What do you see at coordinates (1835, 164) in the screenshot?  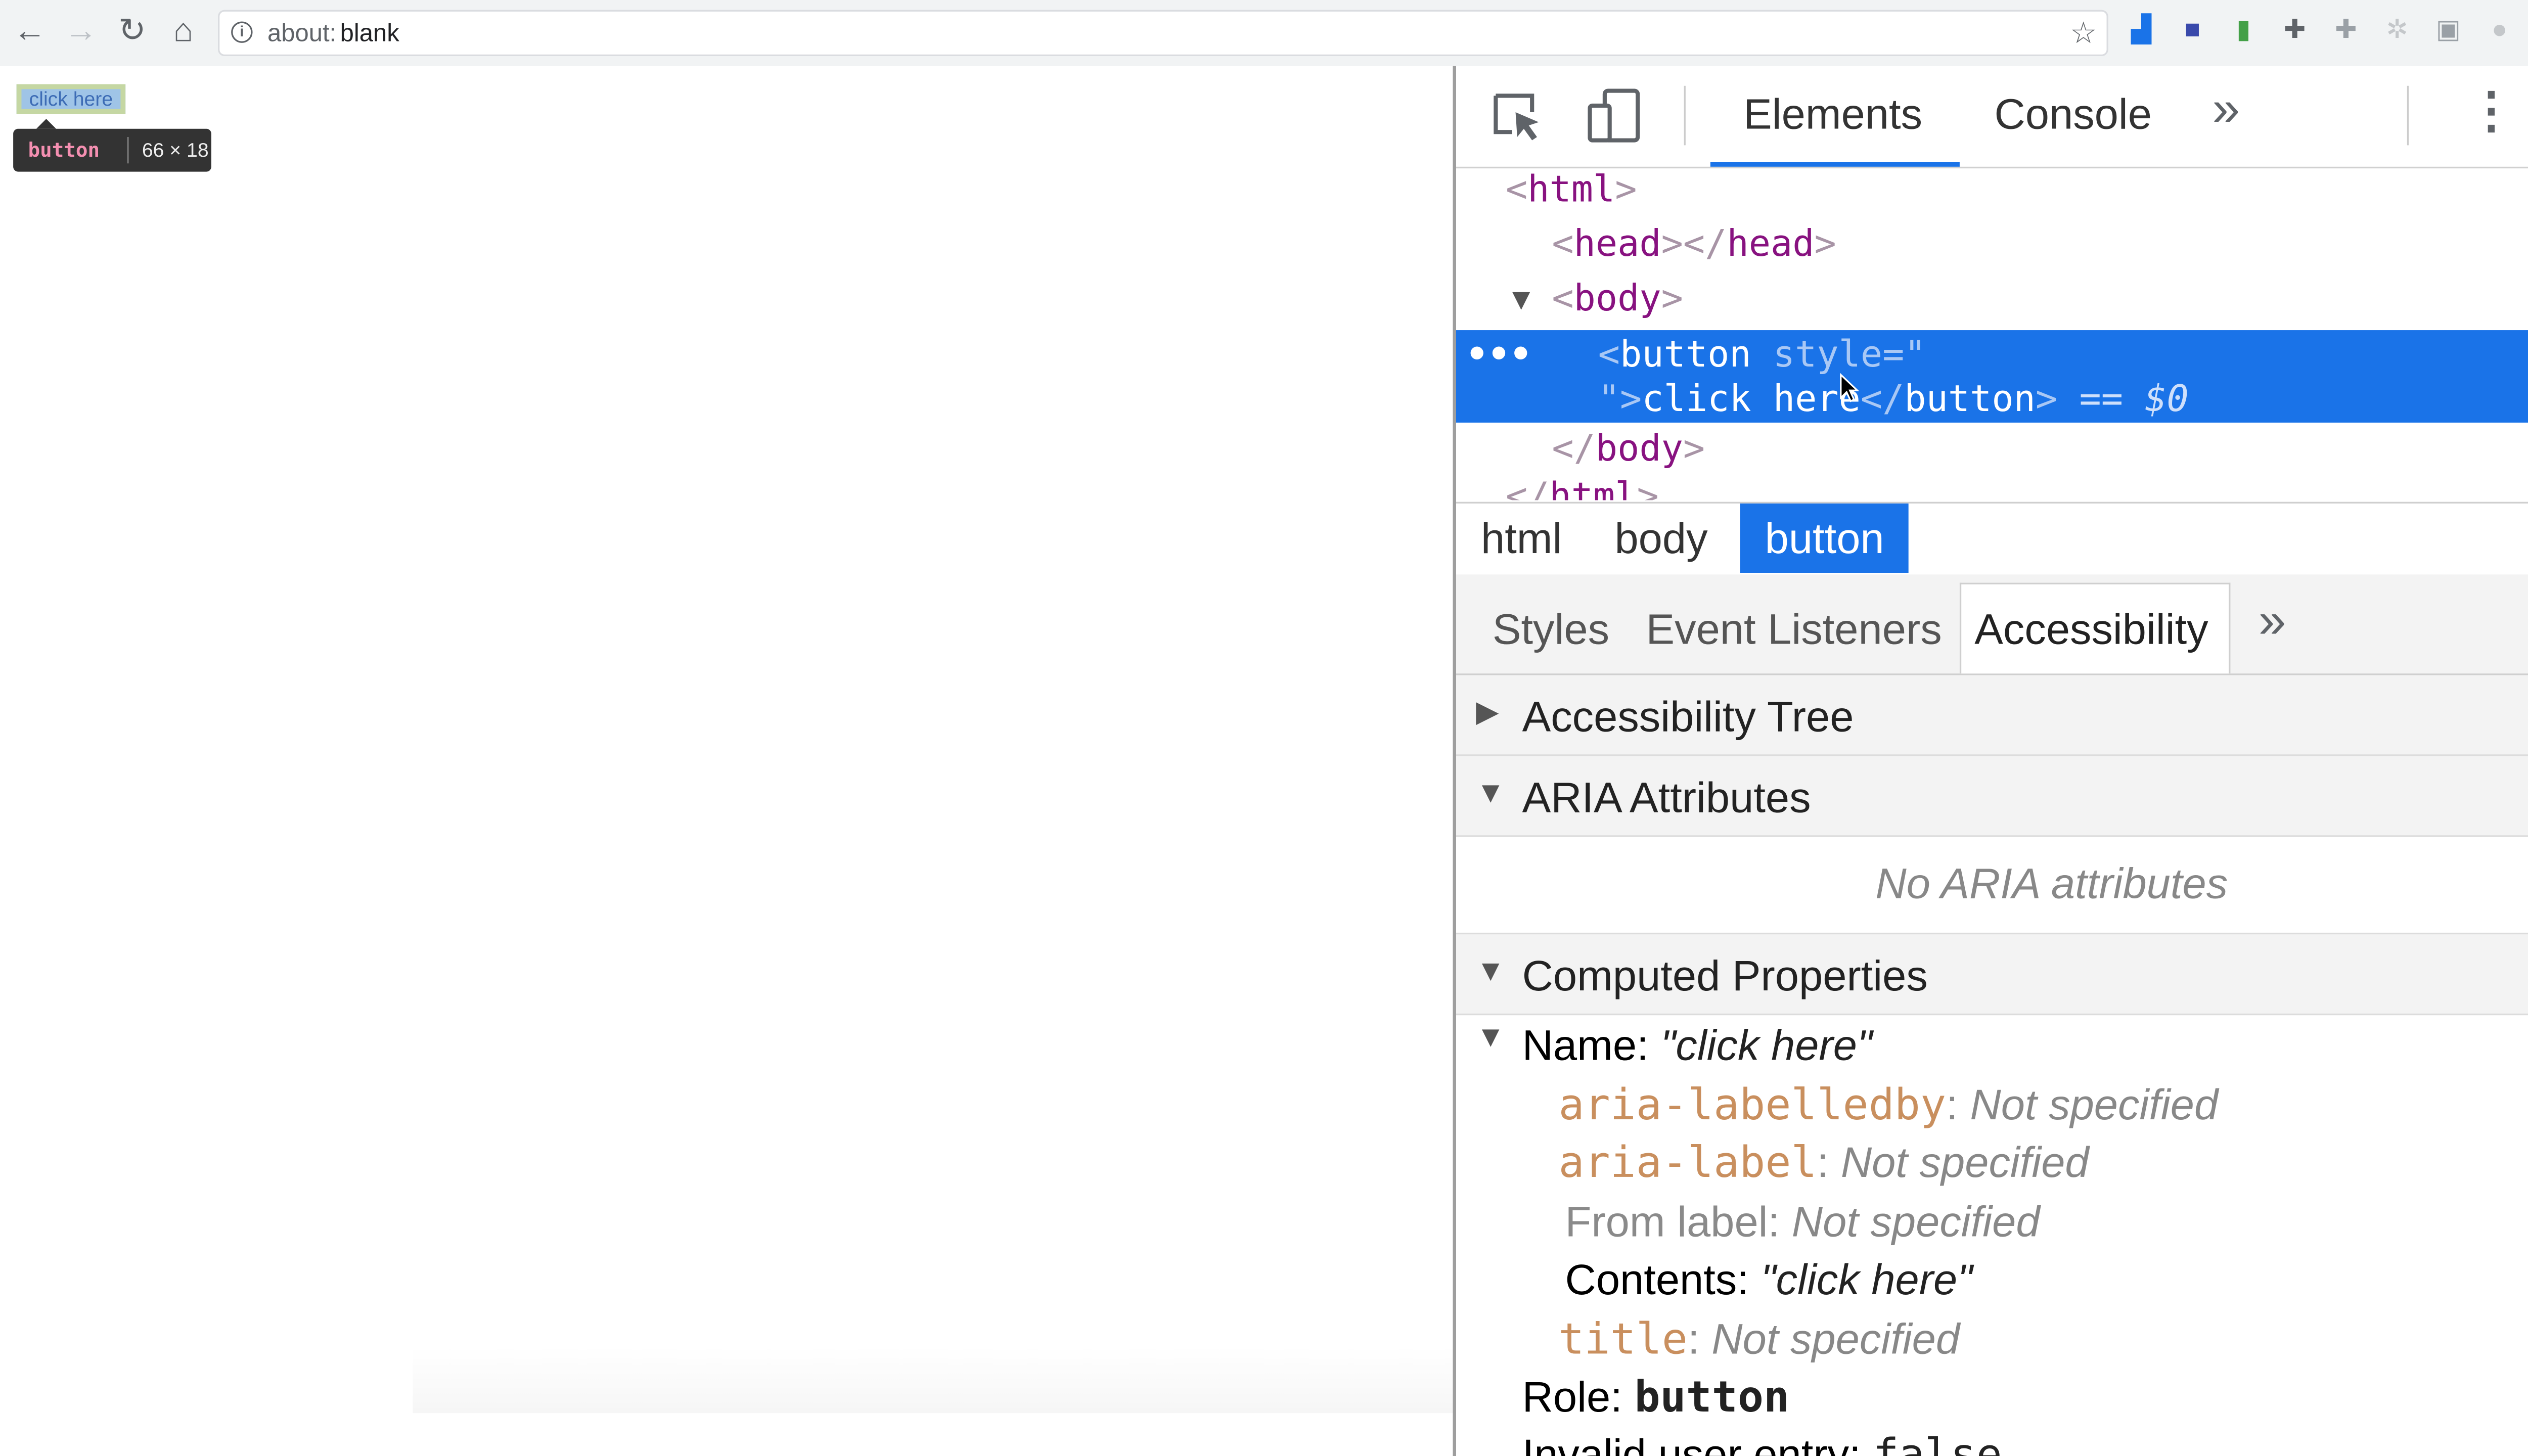 I see `tab-elements-indicator` at bounding box center [1835, 164].